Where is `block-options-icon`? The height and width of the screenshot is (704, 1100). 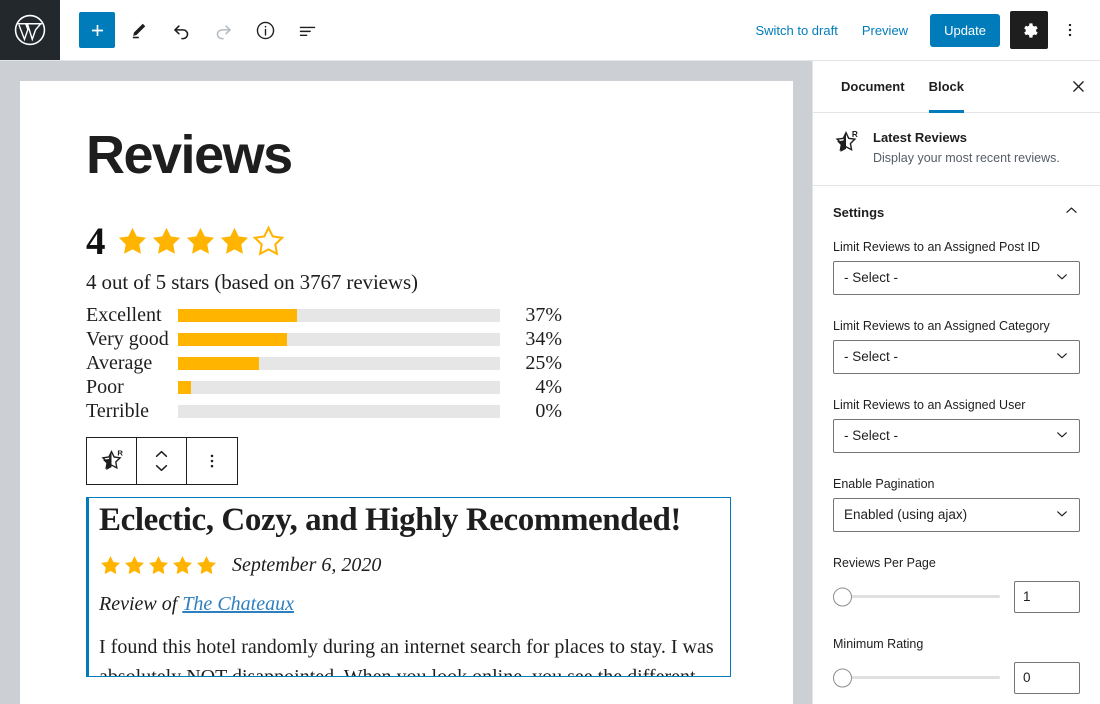
block-options-icon is located at coordinates (212, 460).